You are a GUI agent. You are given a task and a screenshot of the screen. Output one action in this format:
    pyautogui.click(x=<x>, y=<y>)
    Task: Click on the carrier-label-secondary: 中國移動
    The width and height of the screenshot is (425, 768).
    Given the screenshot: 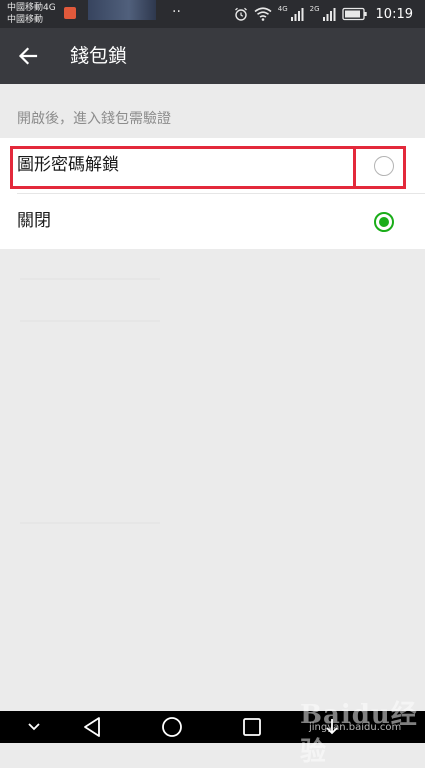 What is the action you would take?
    pyautogui.click(x=25, y=20)
    